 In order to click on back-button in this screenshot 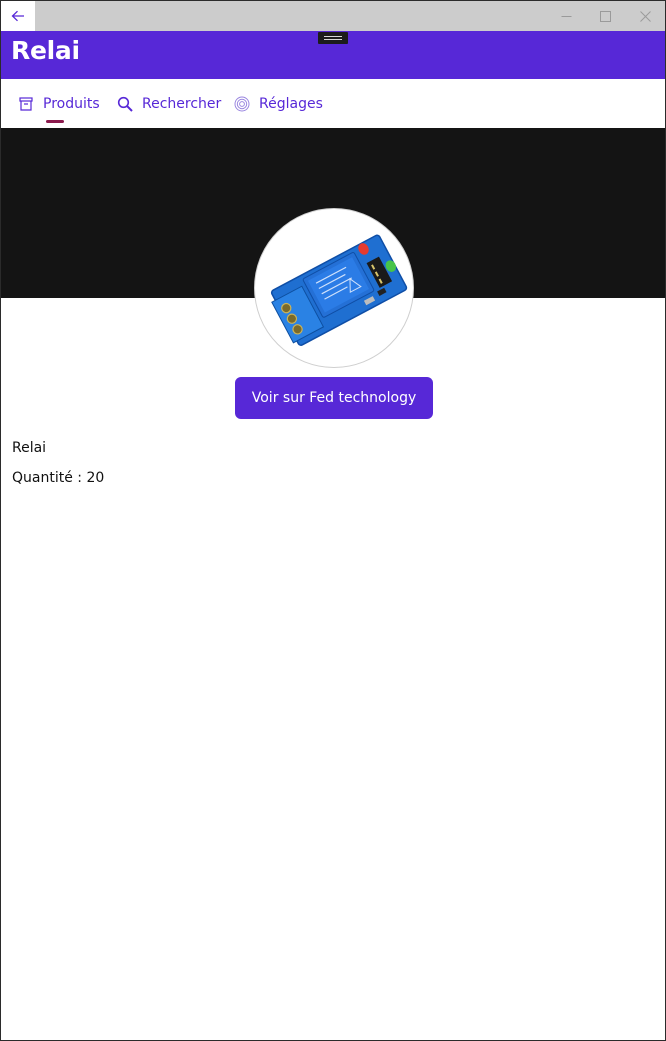, I will do `click(18, 16)`.